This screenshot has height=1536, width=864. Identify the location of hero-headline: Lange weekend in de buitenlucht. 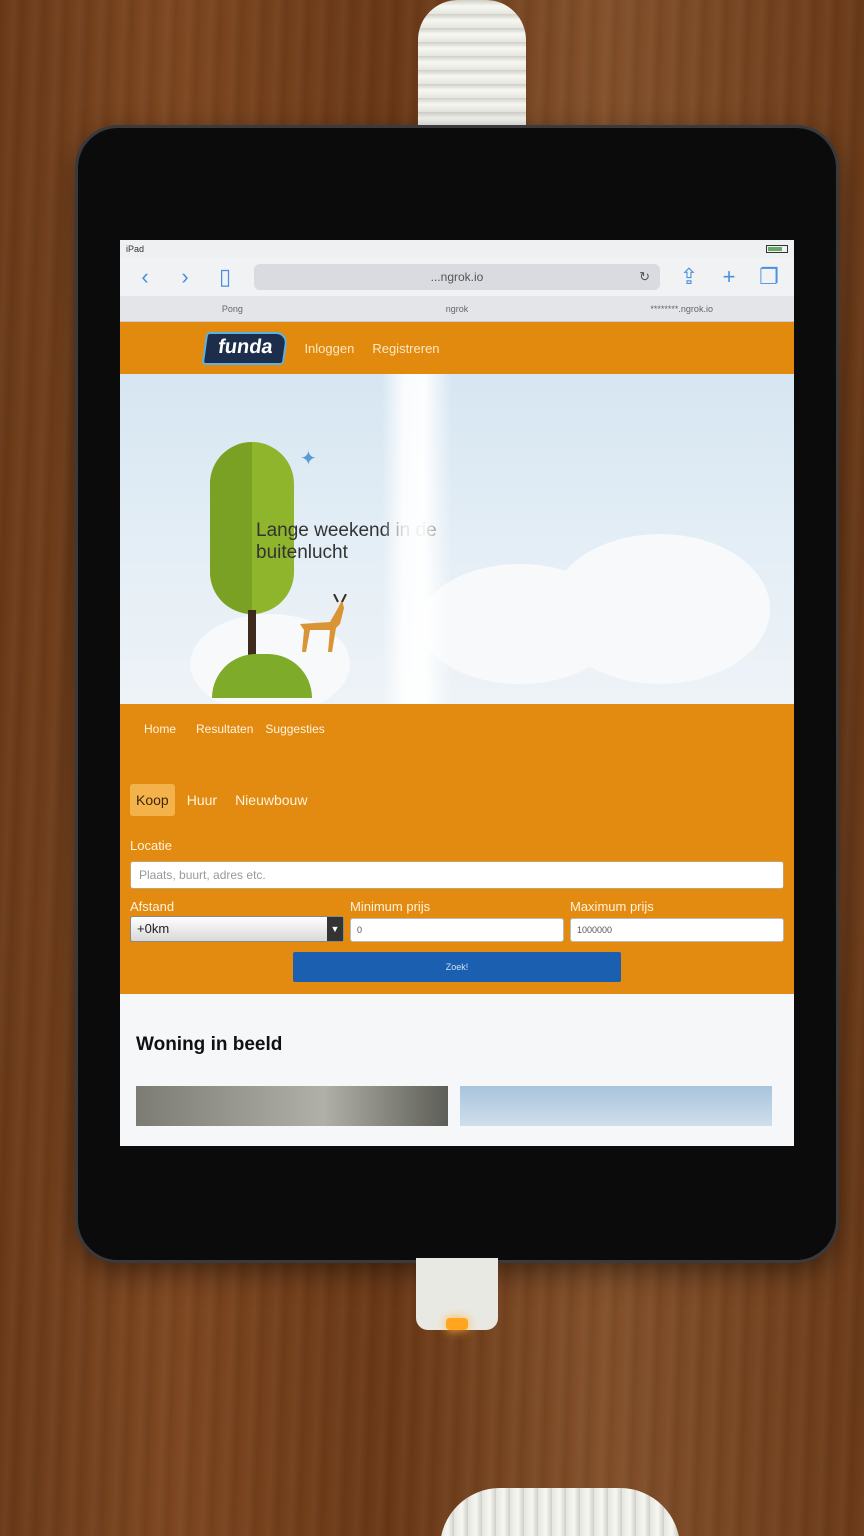
(346, 541).